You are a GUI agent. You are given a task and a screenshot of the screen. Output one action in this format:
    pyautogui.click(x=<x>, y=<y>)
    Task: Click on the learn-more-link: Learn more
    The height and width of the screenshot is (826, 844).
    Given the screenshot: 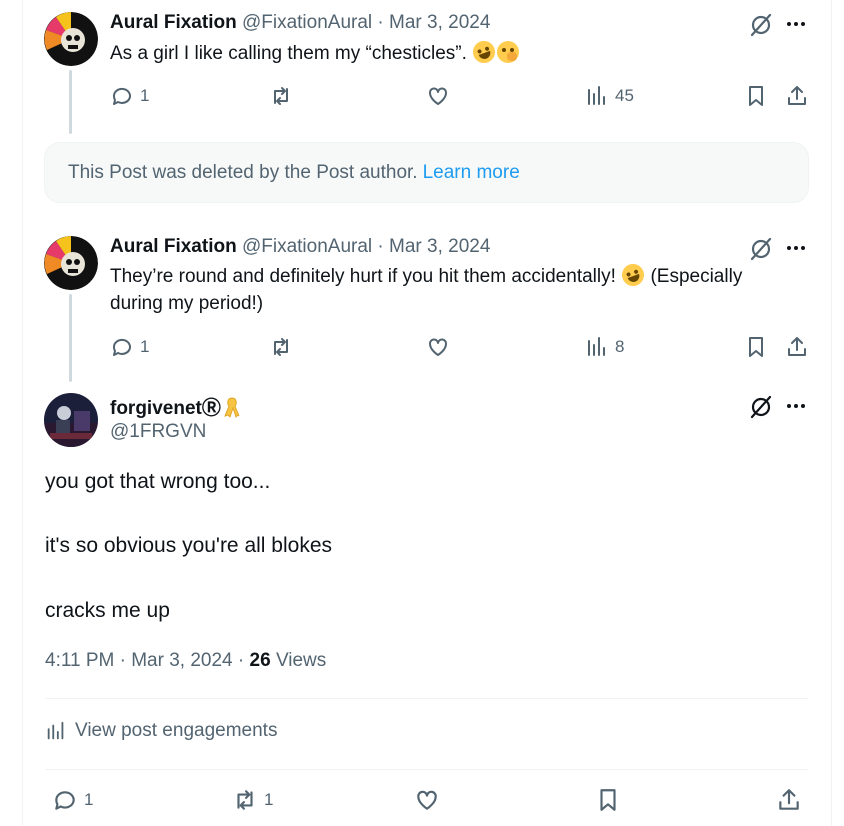 What is the action you would take?
    pyautogui.click(x=471, y=173)
    